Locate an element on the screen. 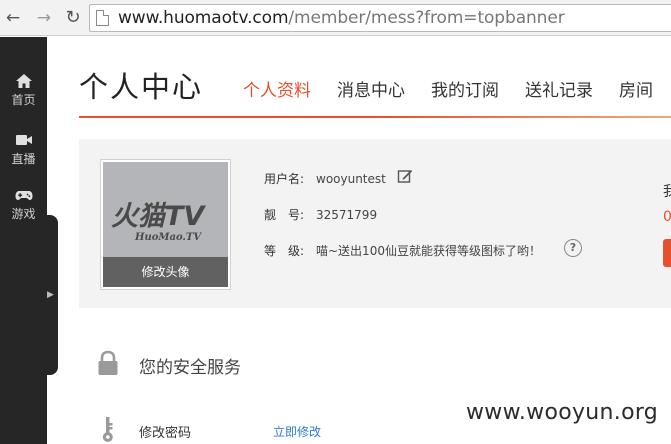 The height and width of the screenshot is (444, 671). id-value: 32571799 is located at coordinates (347, 215).